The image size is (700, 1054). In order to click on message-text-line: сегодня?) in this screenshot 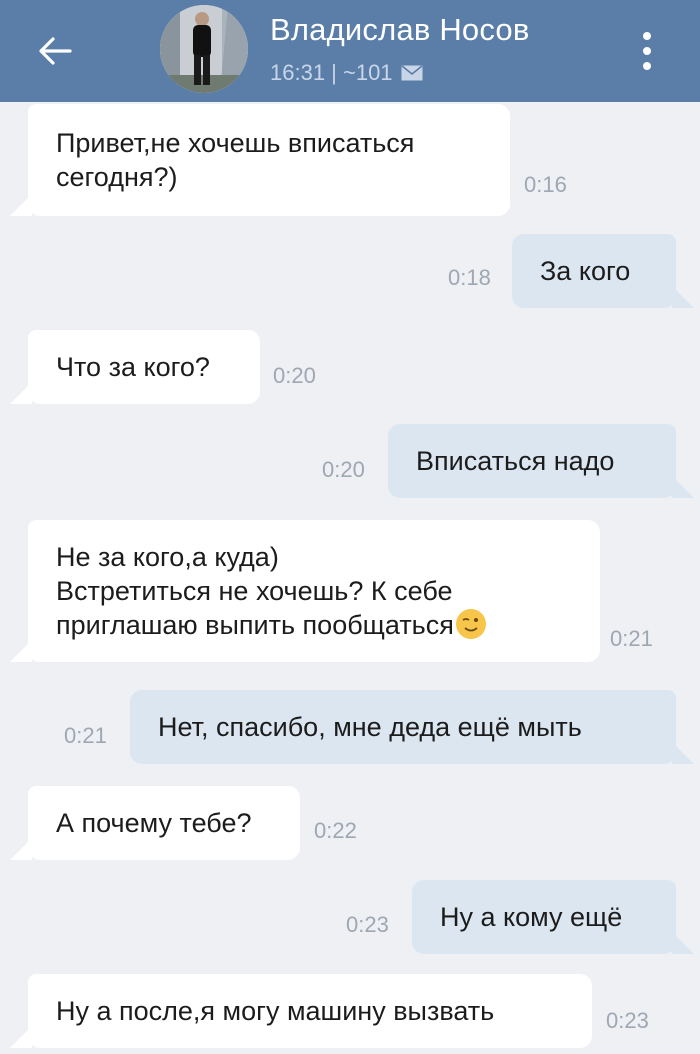, I will do `click(117, 177)`.